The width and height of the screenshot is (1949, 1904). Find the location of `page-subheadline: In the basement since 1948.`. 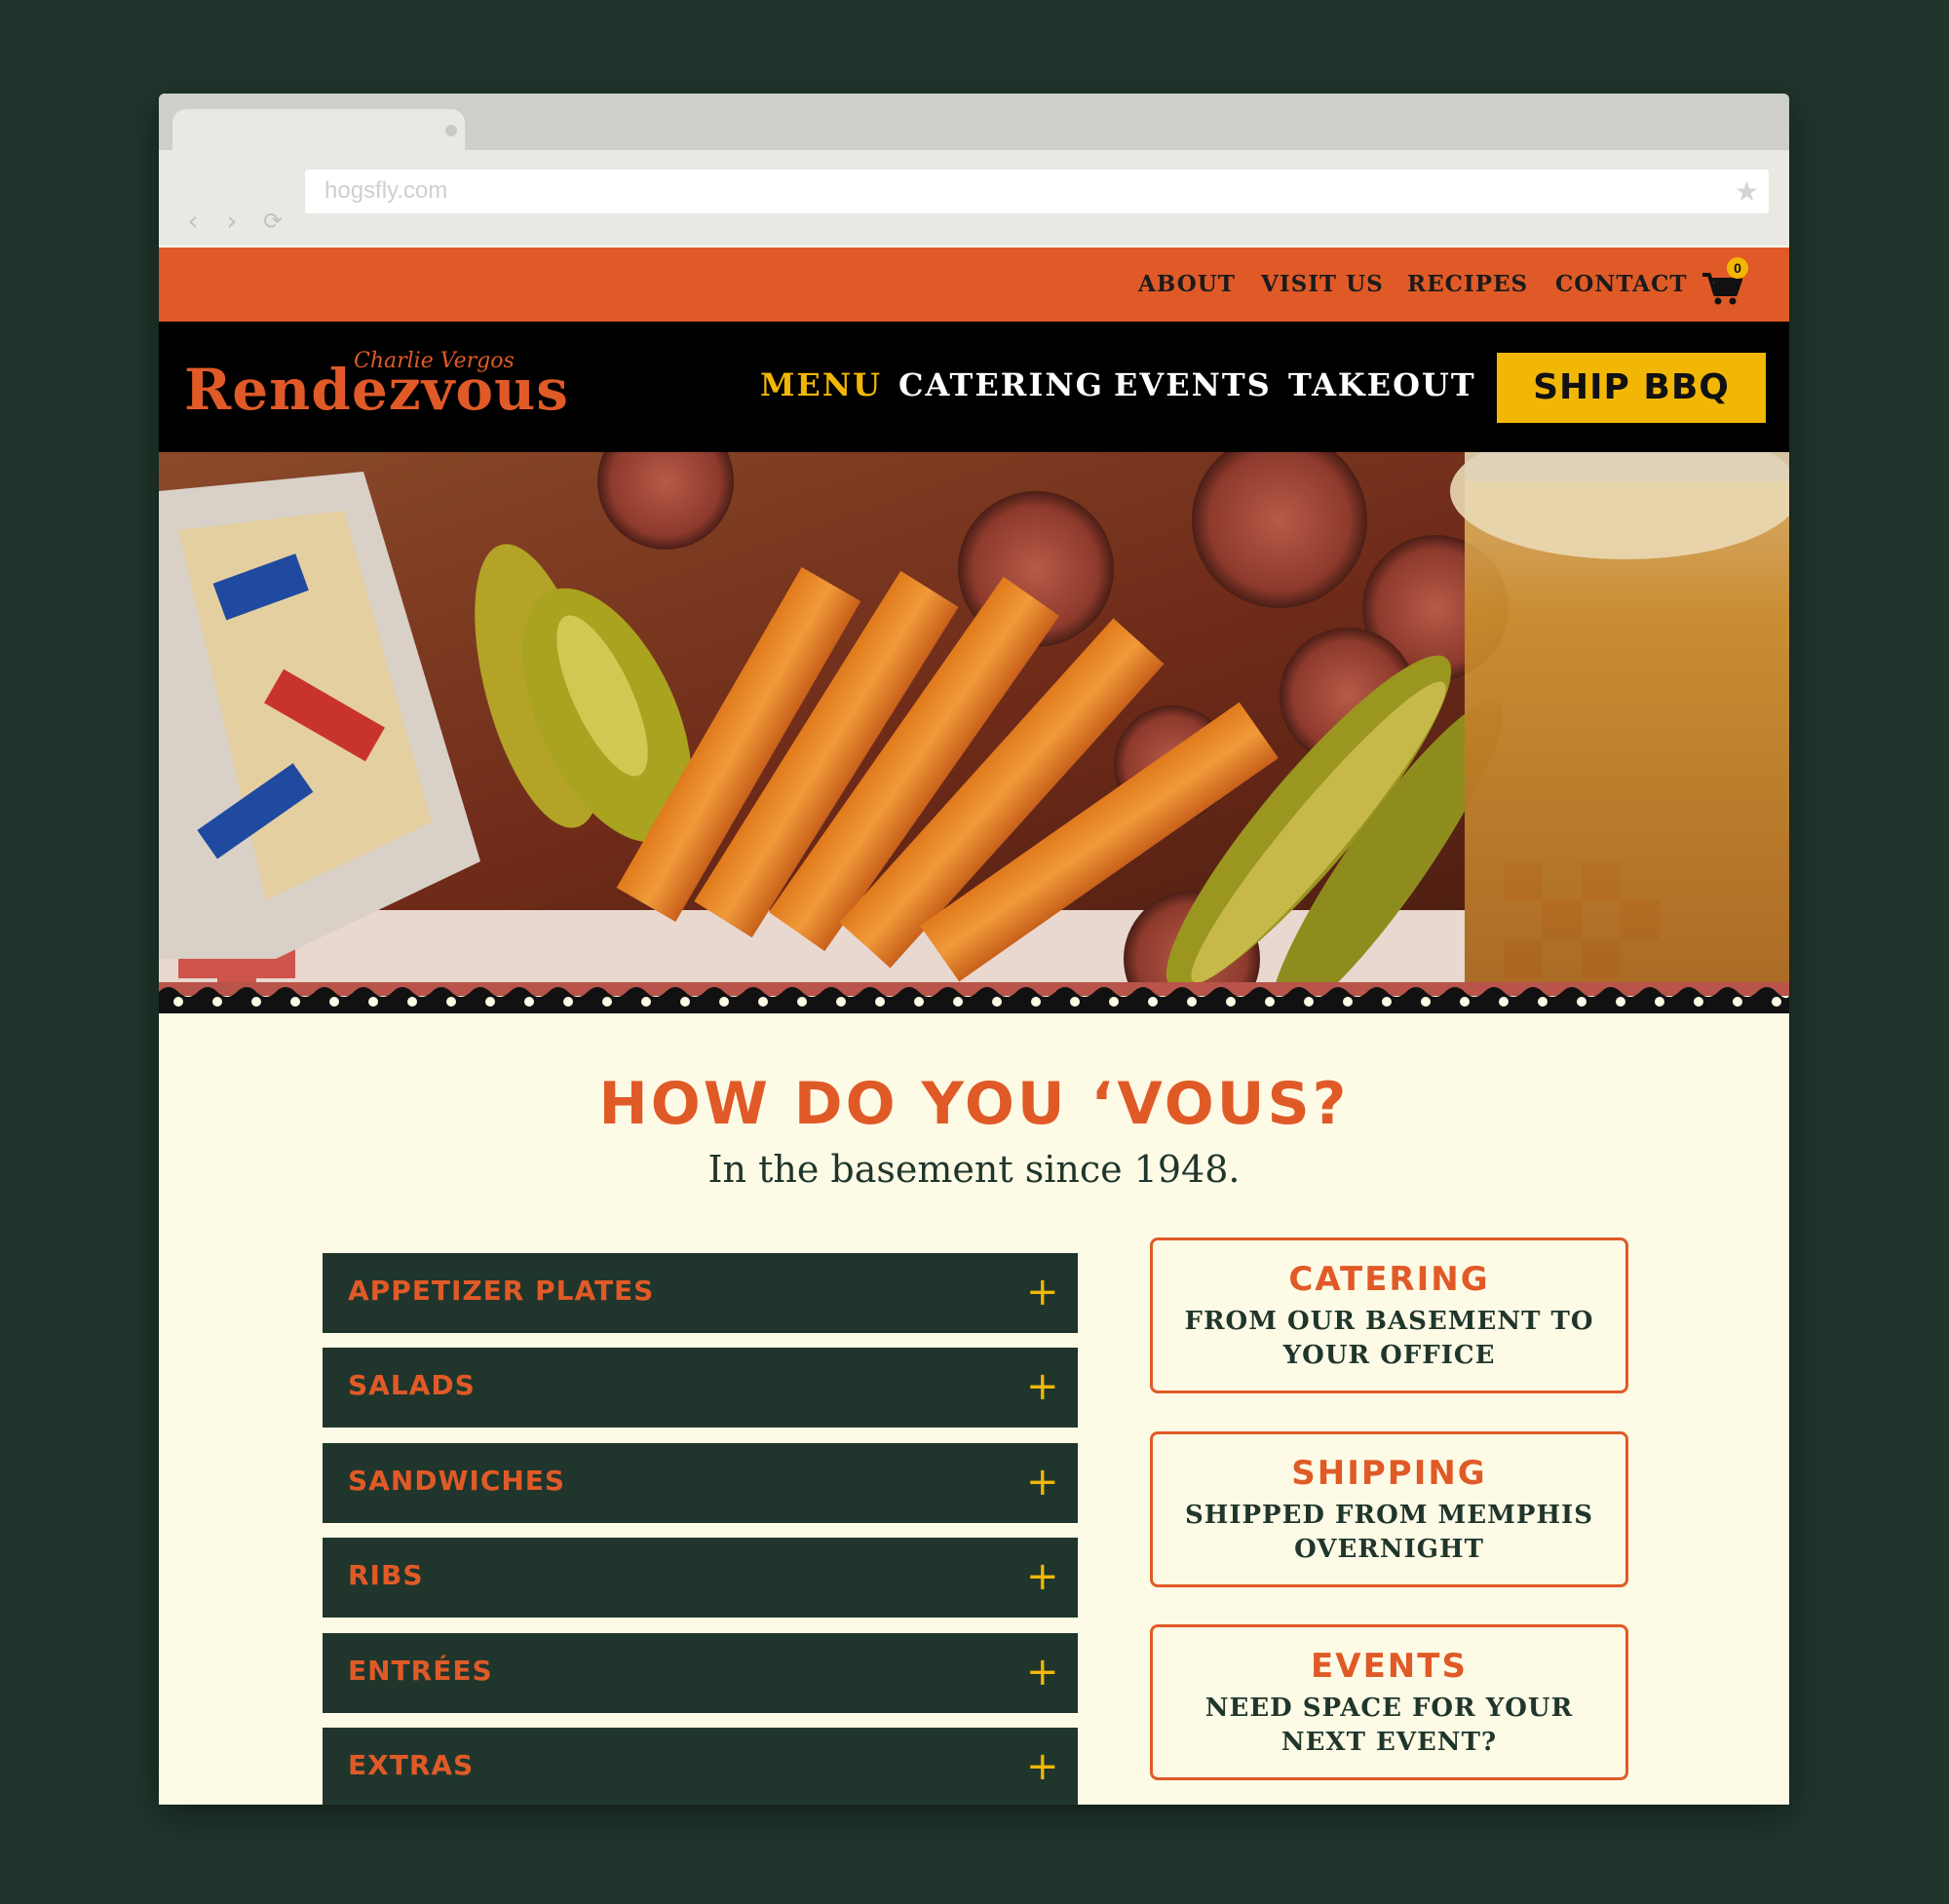

page-subheadline: In the basement since 1948. is located at coordinates (974, 1169).